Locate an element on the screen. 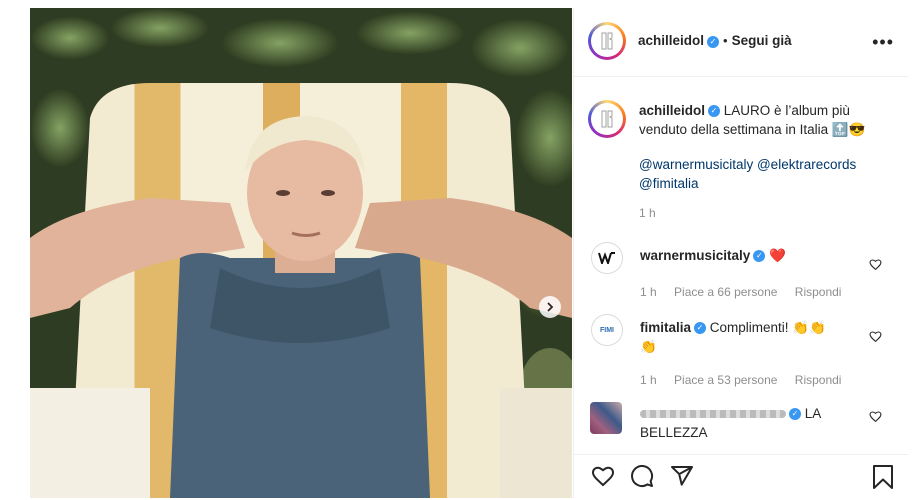  author-avatar is located at coordinates (607, 41).